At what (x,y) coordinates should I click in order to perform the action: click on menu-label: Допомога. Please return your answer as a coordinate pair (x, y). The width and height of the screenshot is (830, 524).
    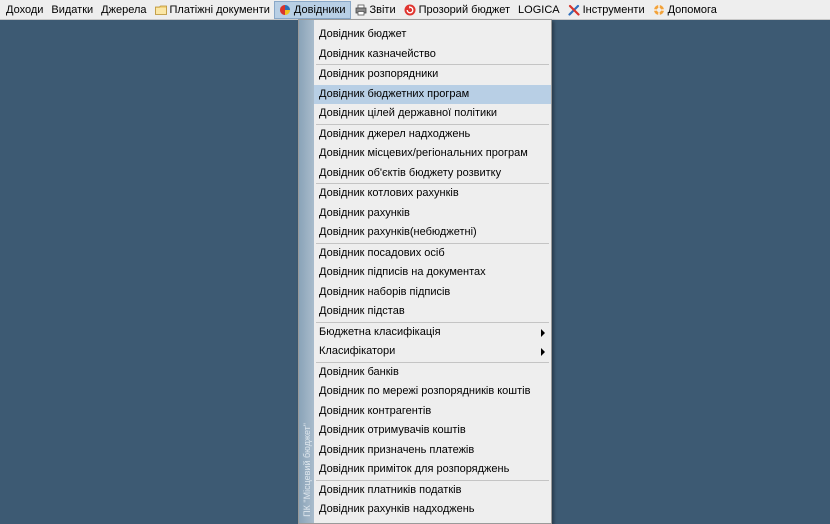
    Looking at the image, I should click on (692, 9).